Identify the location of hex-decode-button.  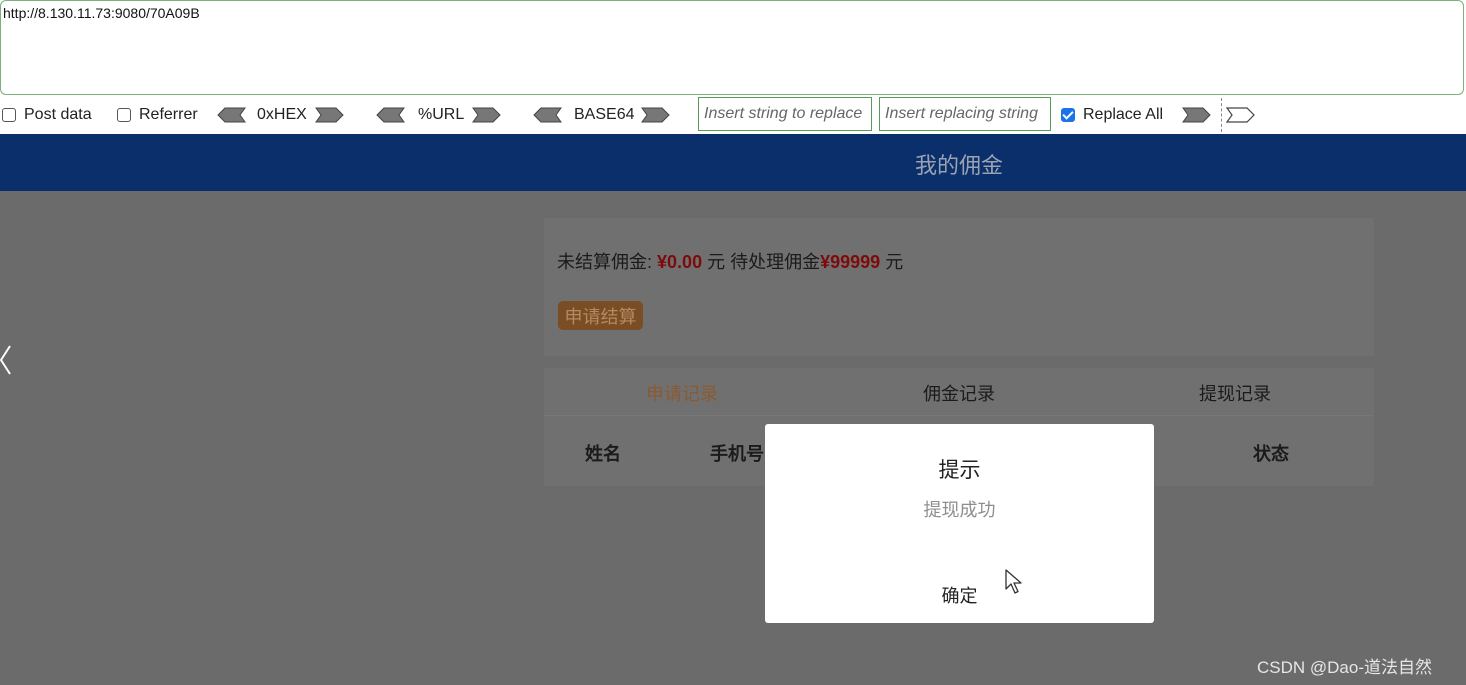
(231, 115).